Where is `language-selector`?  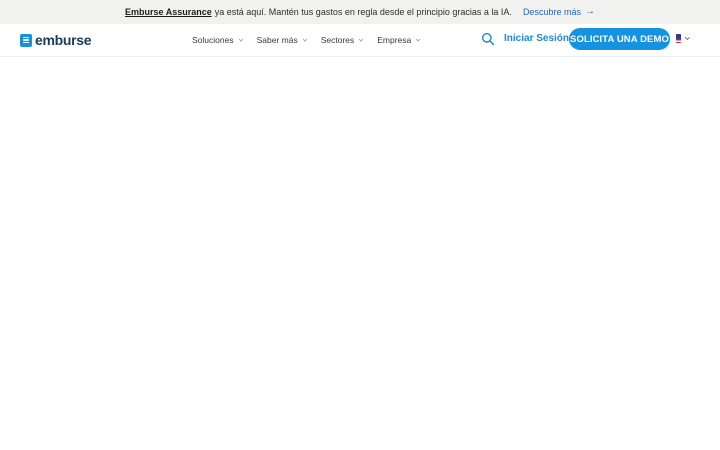
language-selector is located at coordinates (683, 38).